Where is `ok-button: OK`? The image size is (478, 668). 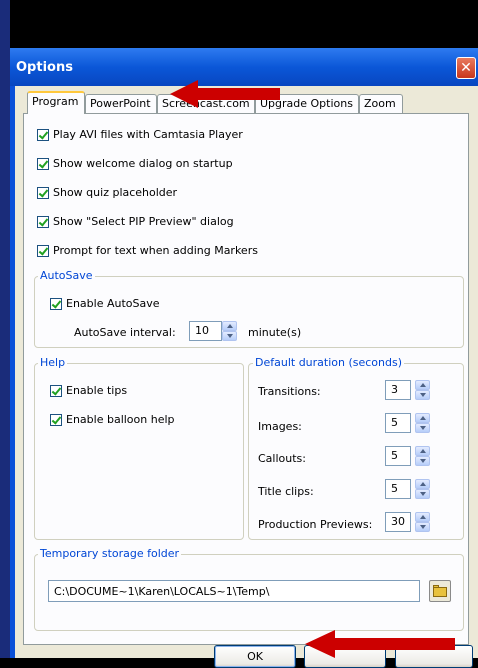
ok-button: OK is located at coordinates (255, 656).